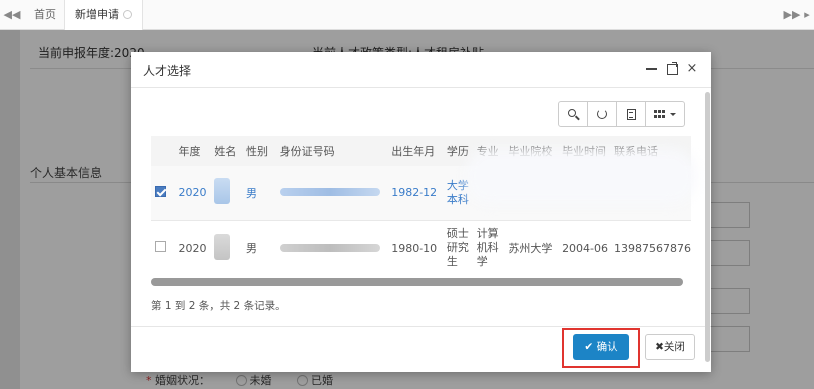 This screenshot has width=814, height=389. Describe the element at coordinates (589, 347) in the screenshot. I see `check-icon: ✔` at that location.